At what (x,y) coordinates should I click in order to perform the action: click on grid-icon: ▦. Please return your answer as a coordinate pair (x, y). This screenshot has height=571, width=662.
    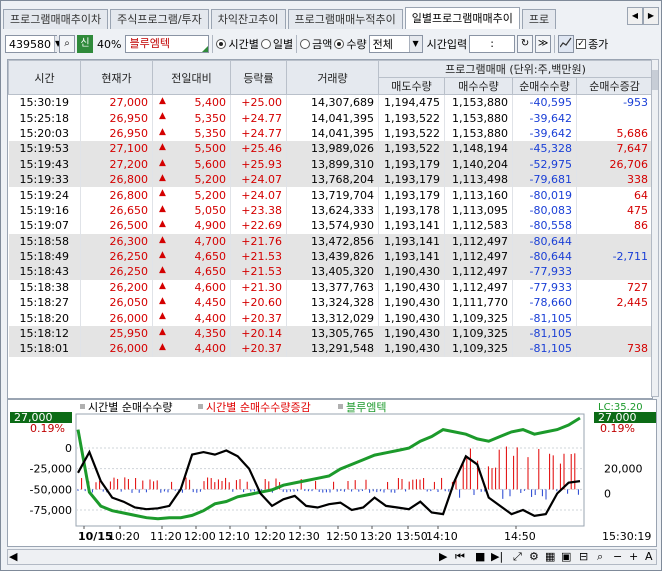
    Looking at the image, I should click on (550, 556).